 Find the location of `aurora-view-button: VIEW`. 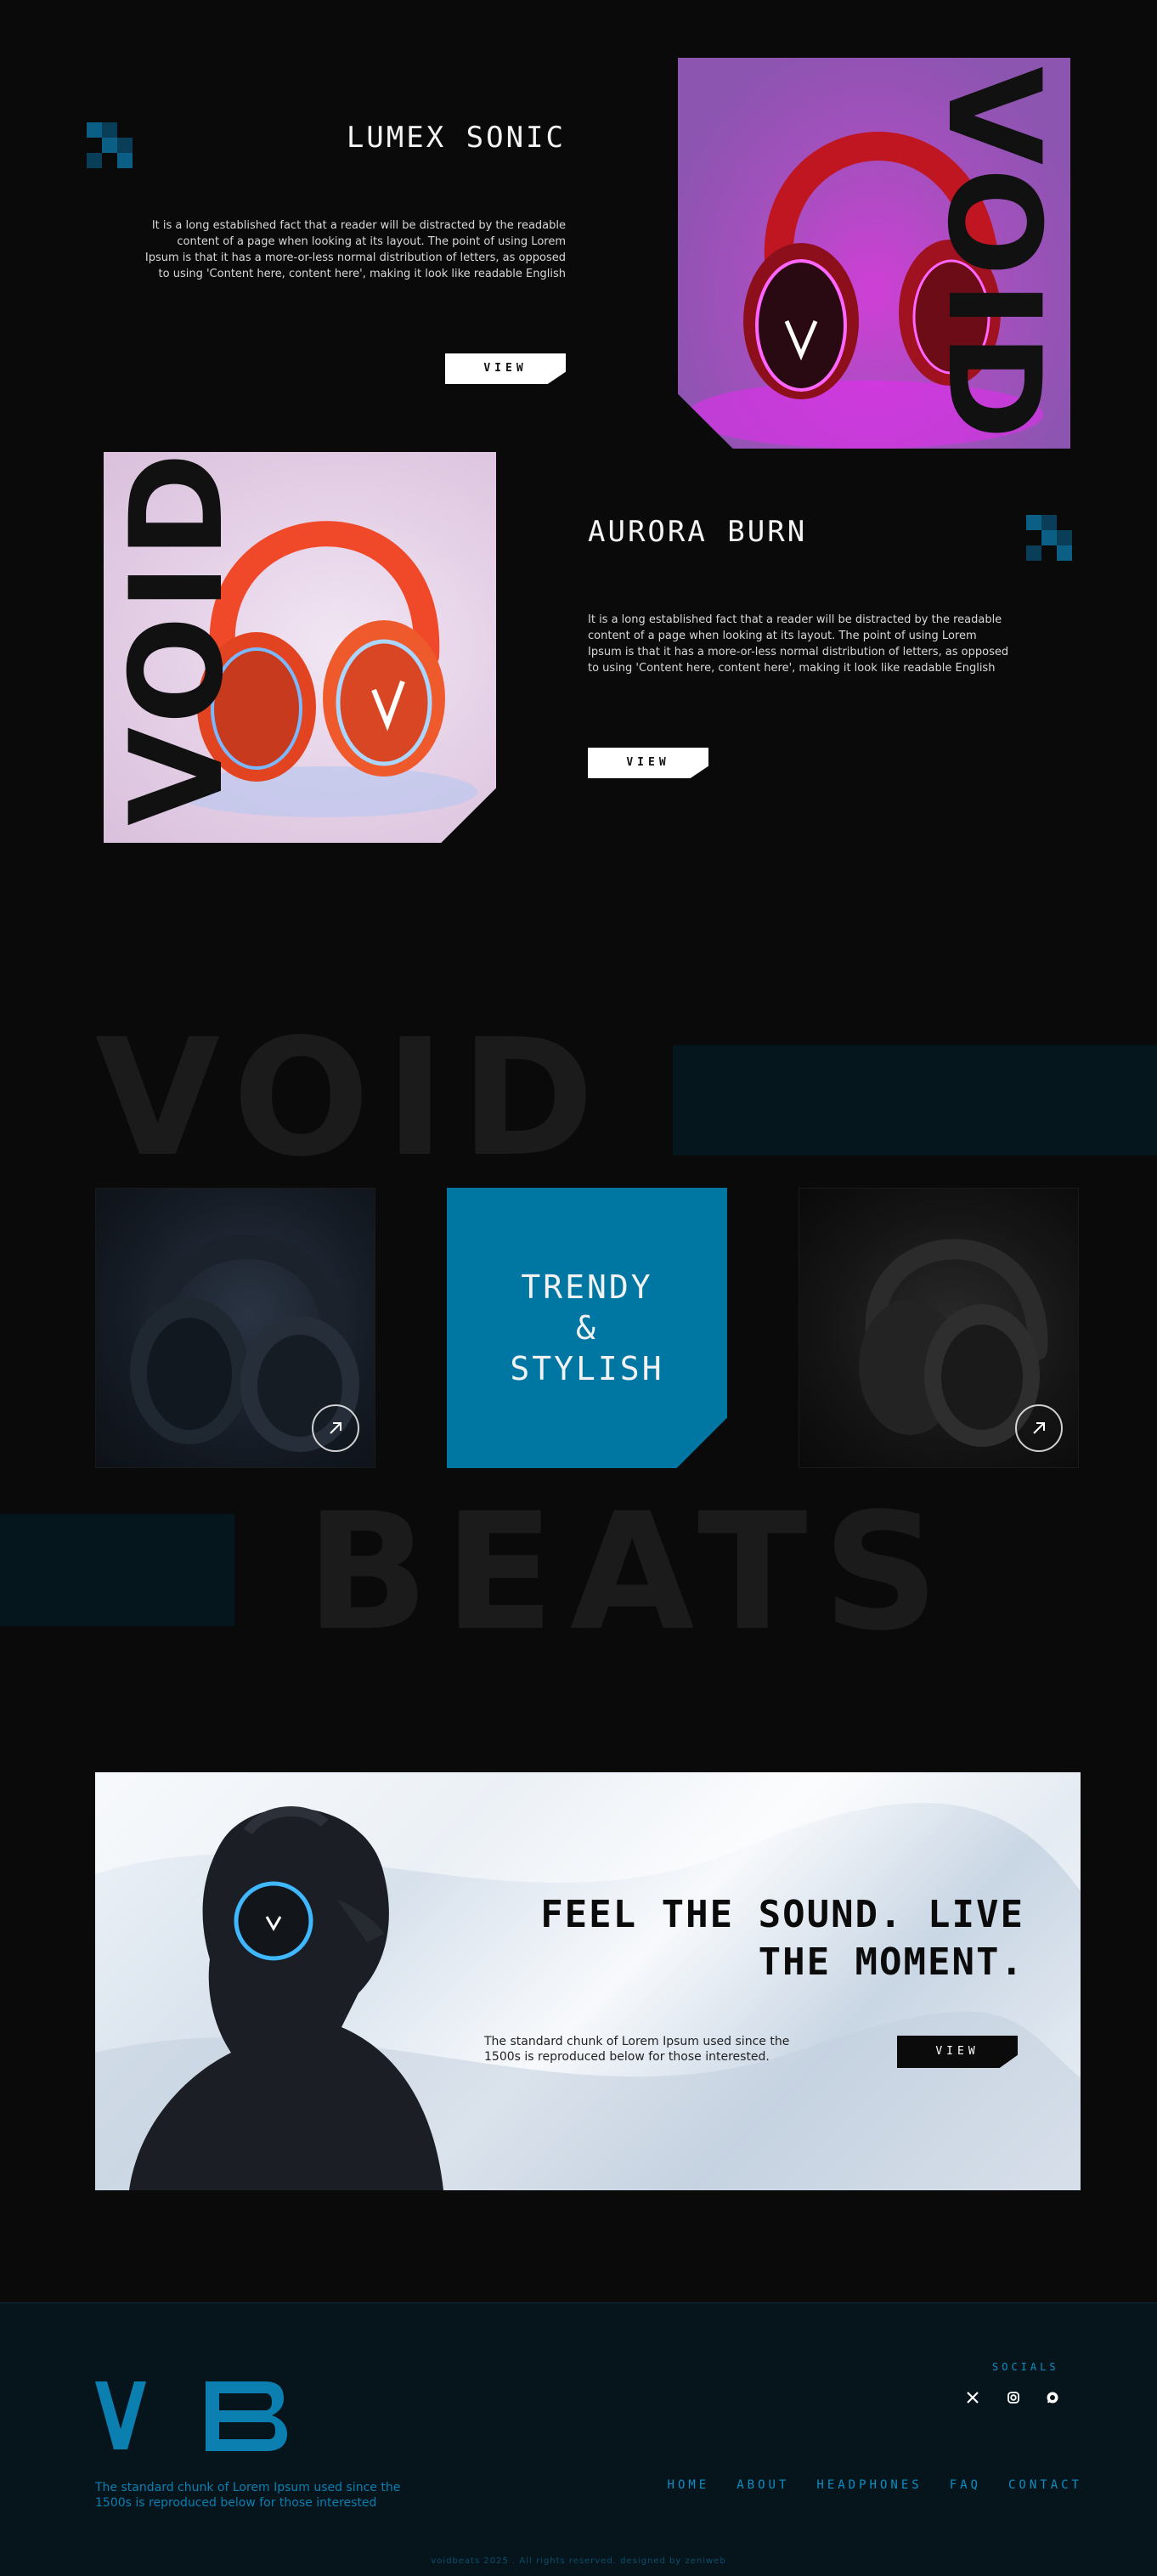

aurora-view-button: VIEW is located at coordinates (648, 763).